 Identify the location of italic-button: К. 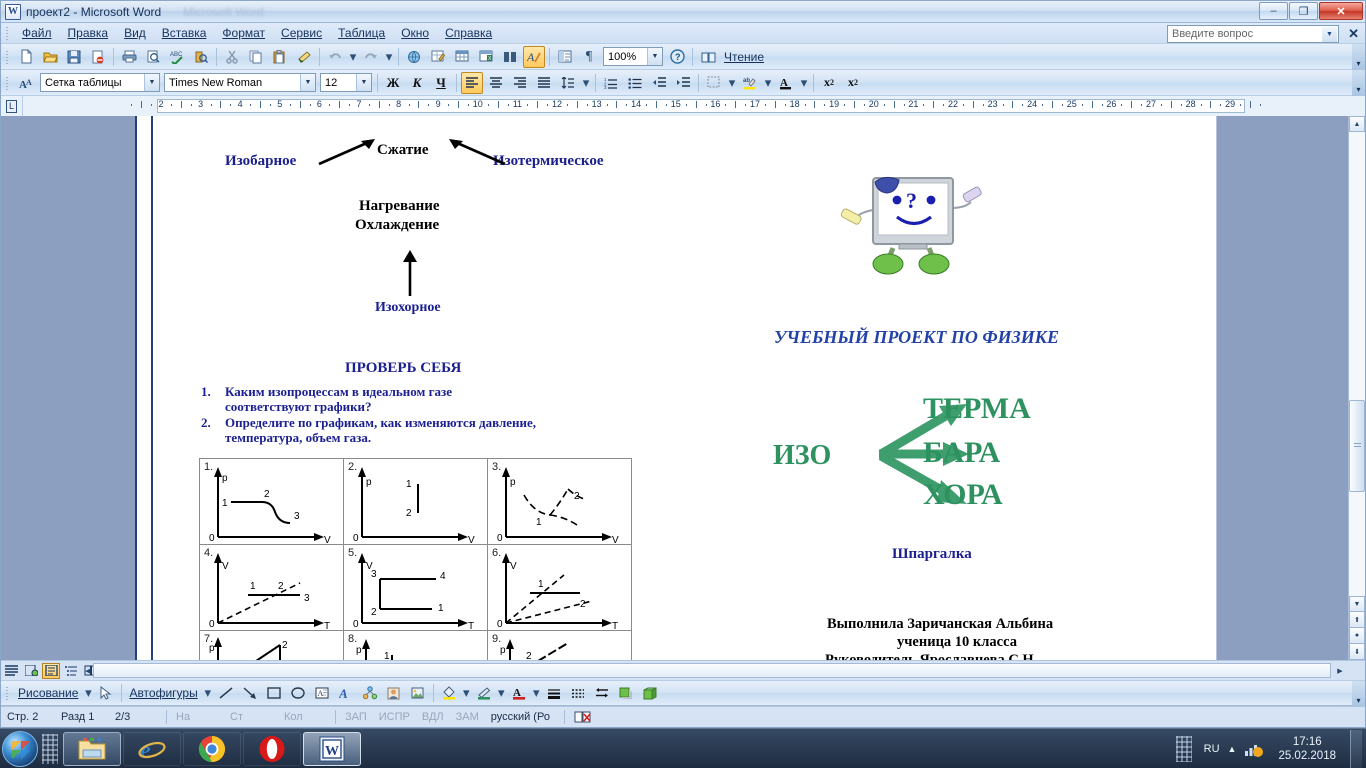
(417, 83).